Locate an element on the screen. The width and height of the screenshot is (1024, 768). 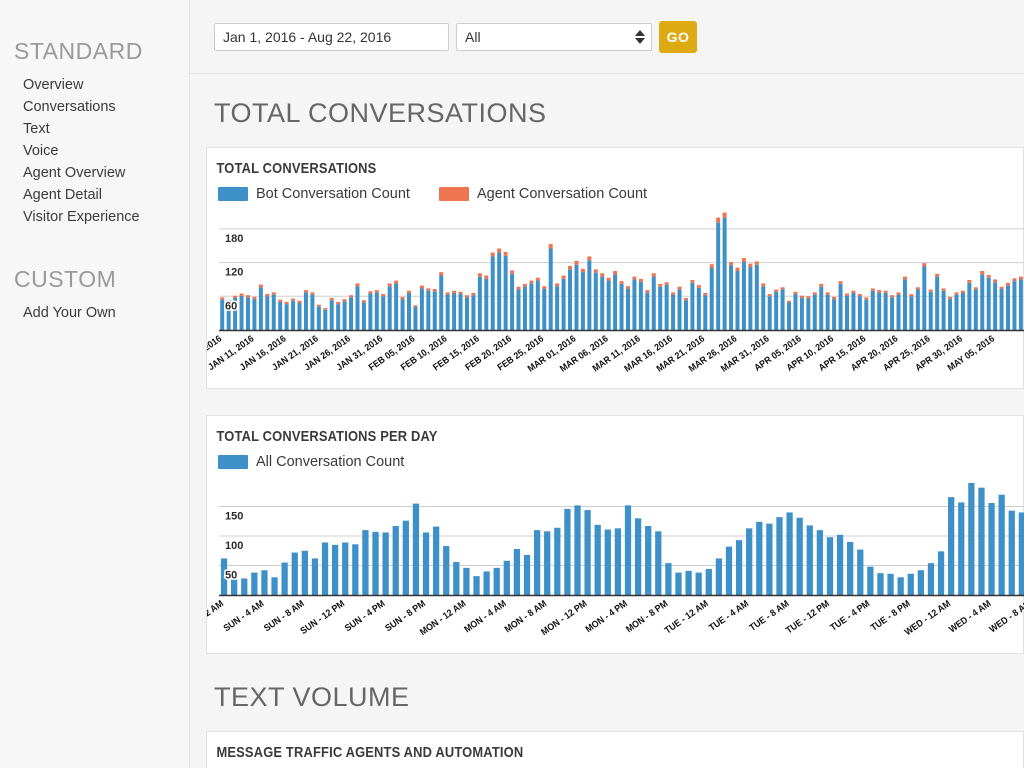
card-title-total-conversations: TOTAL CONVERSATIONS is located at coordinates (296, 168).